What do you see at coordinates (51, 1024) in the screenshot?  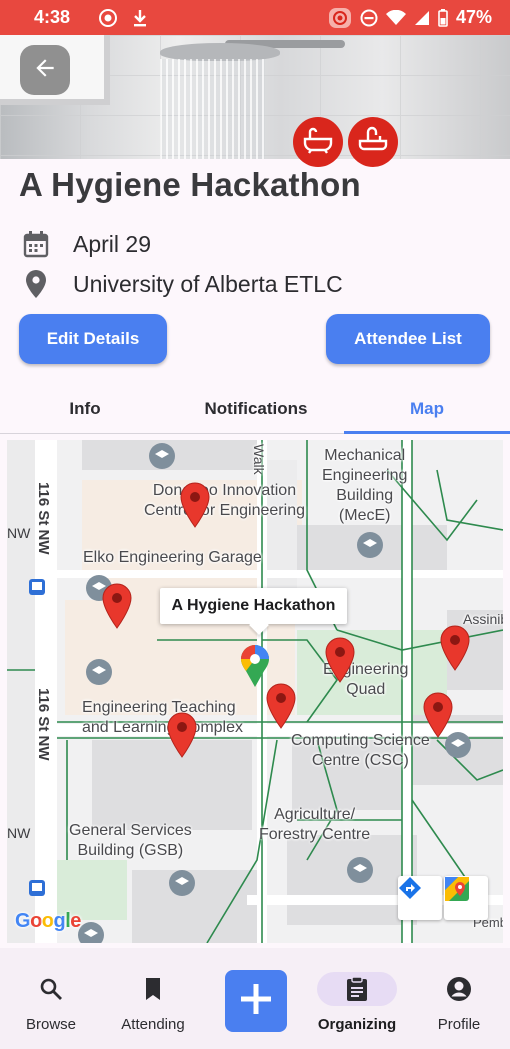 I see `nav-browse-label: Browse` at bounding box center [51, 1024].